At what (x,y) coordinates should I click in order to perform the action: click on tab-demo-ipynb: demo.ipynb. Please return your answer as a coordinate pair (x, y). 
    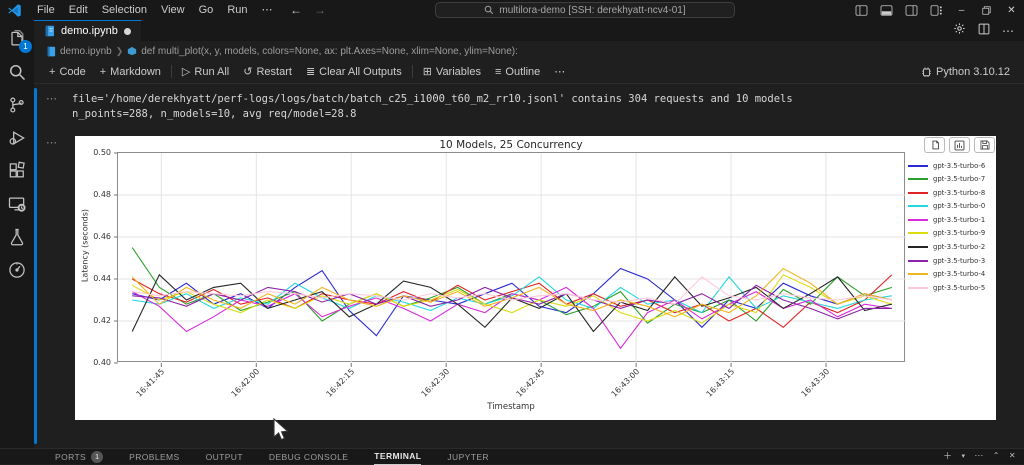
    Looking at the image, I should click on (88, 30).